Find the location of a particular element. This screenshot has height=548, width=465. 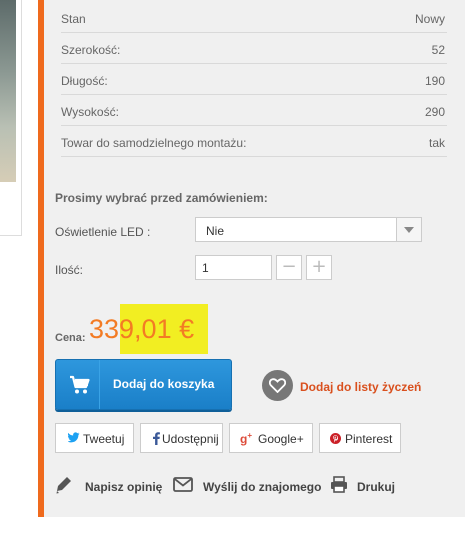

quantity-increase-button: + is located at coordinates (319, 267).